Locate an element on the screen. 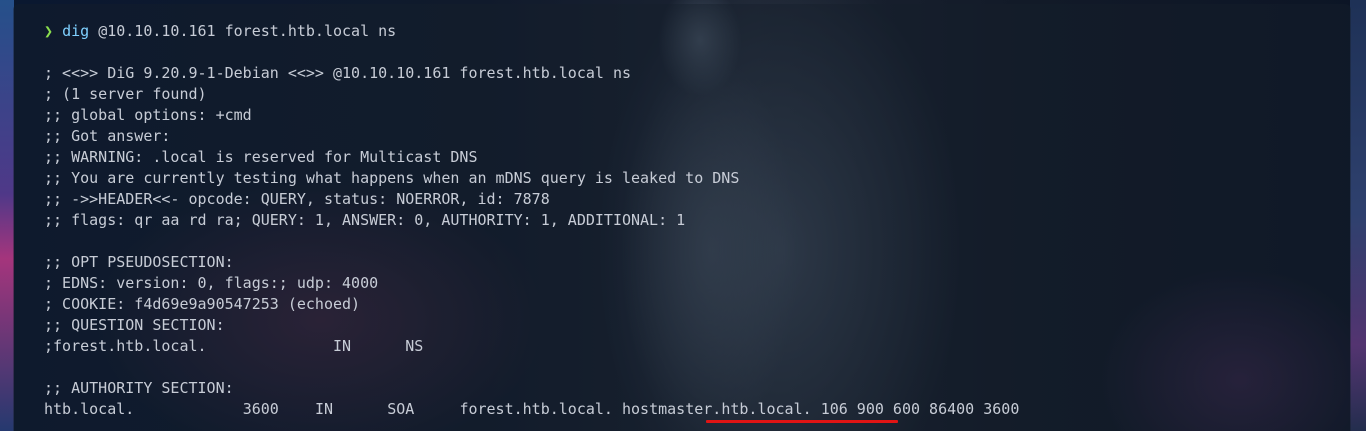 The height and width of the screenshot is (431, 1366). question-class: IN is located at coordinates (342, 346).